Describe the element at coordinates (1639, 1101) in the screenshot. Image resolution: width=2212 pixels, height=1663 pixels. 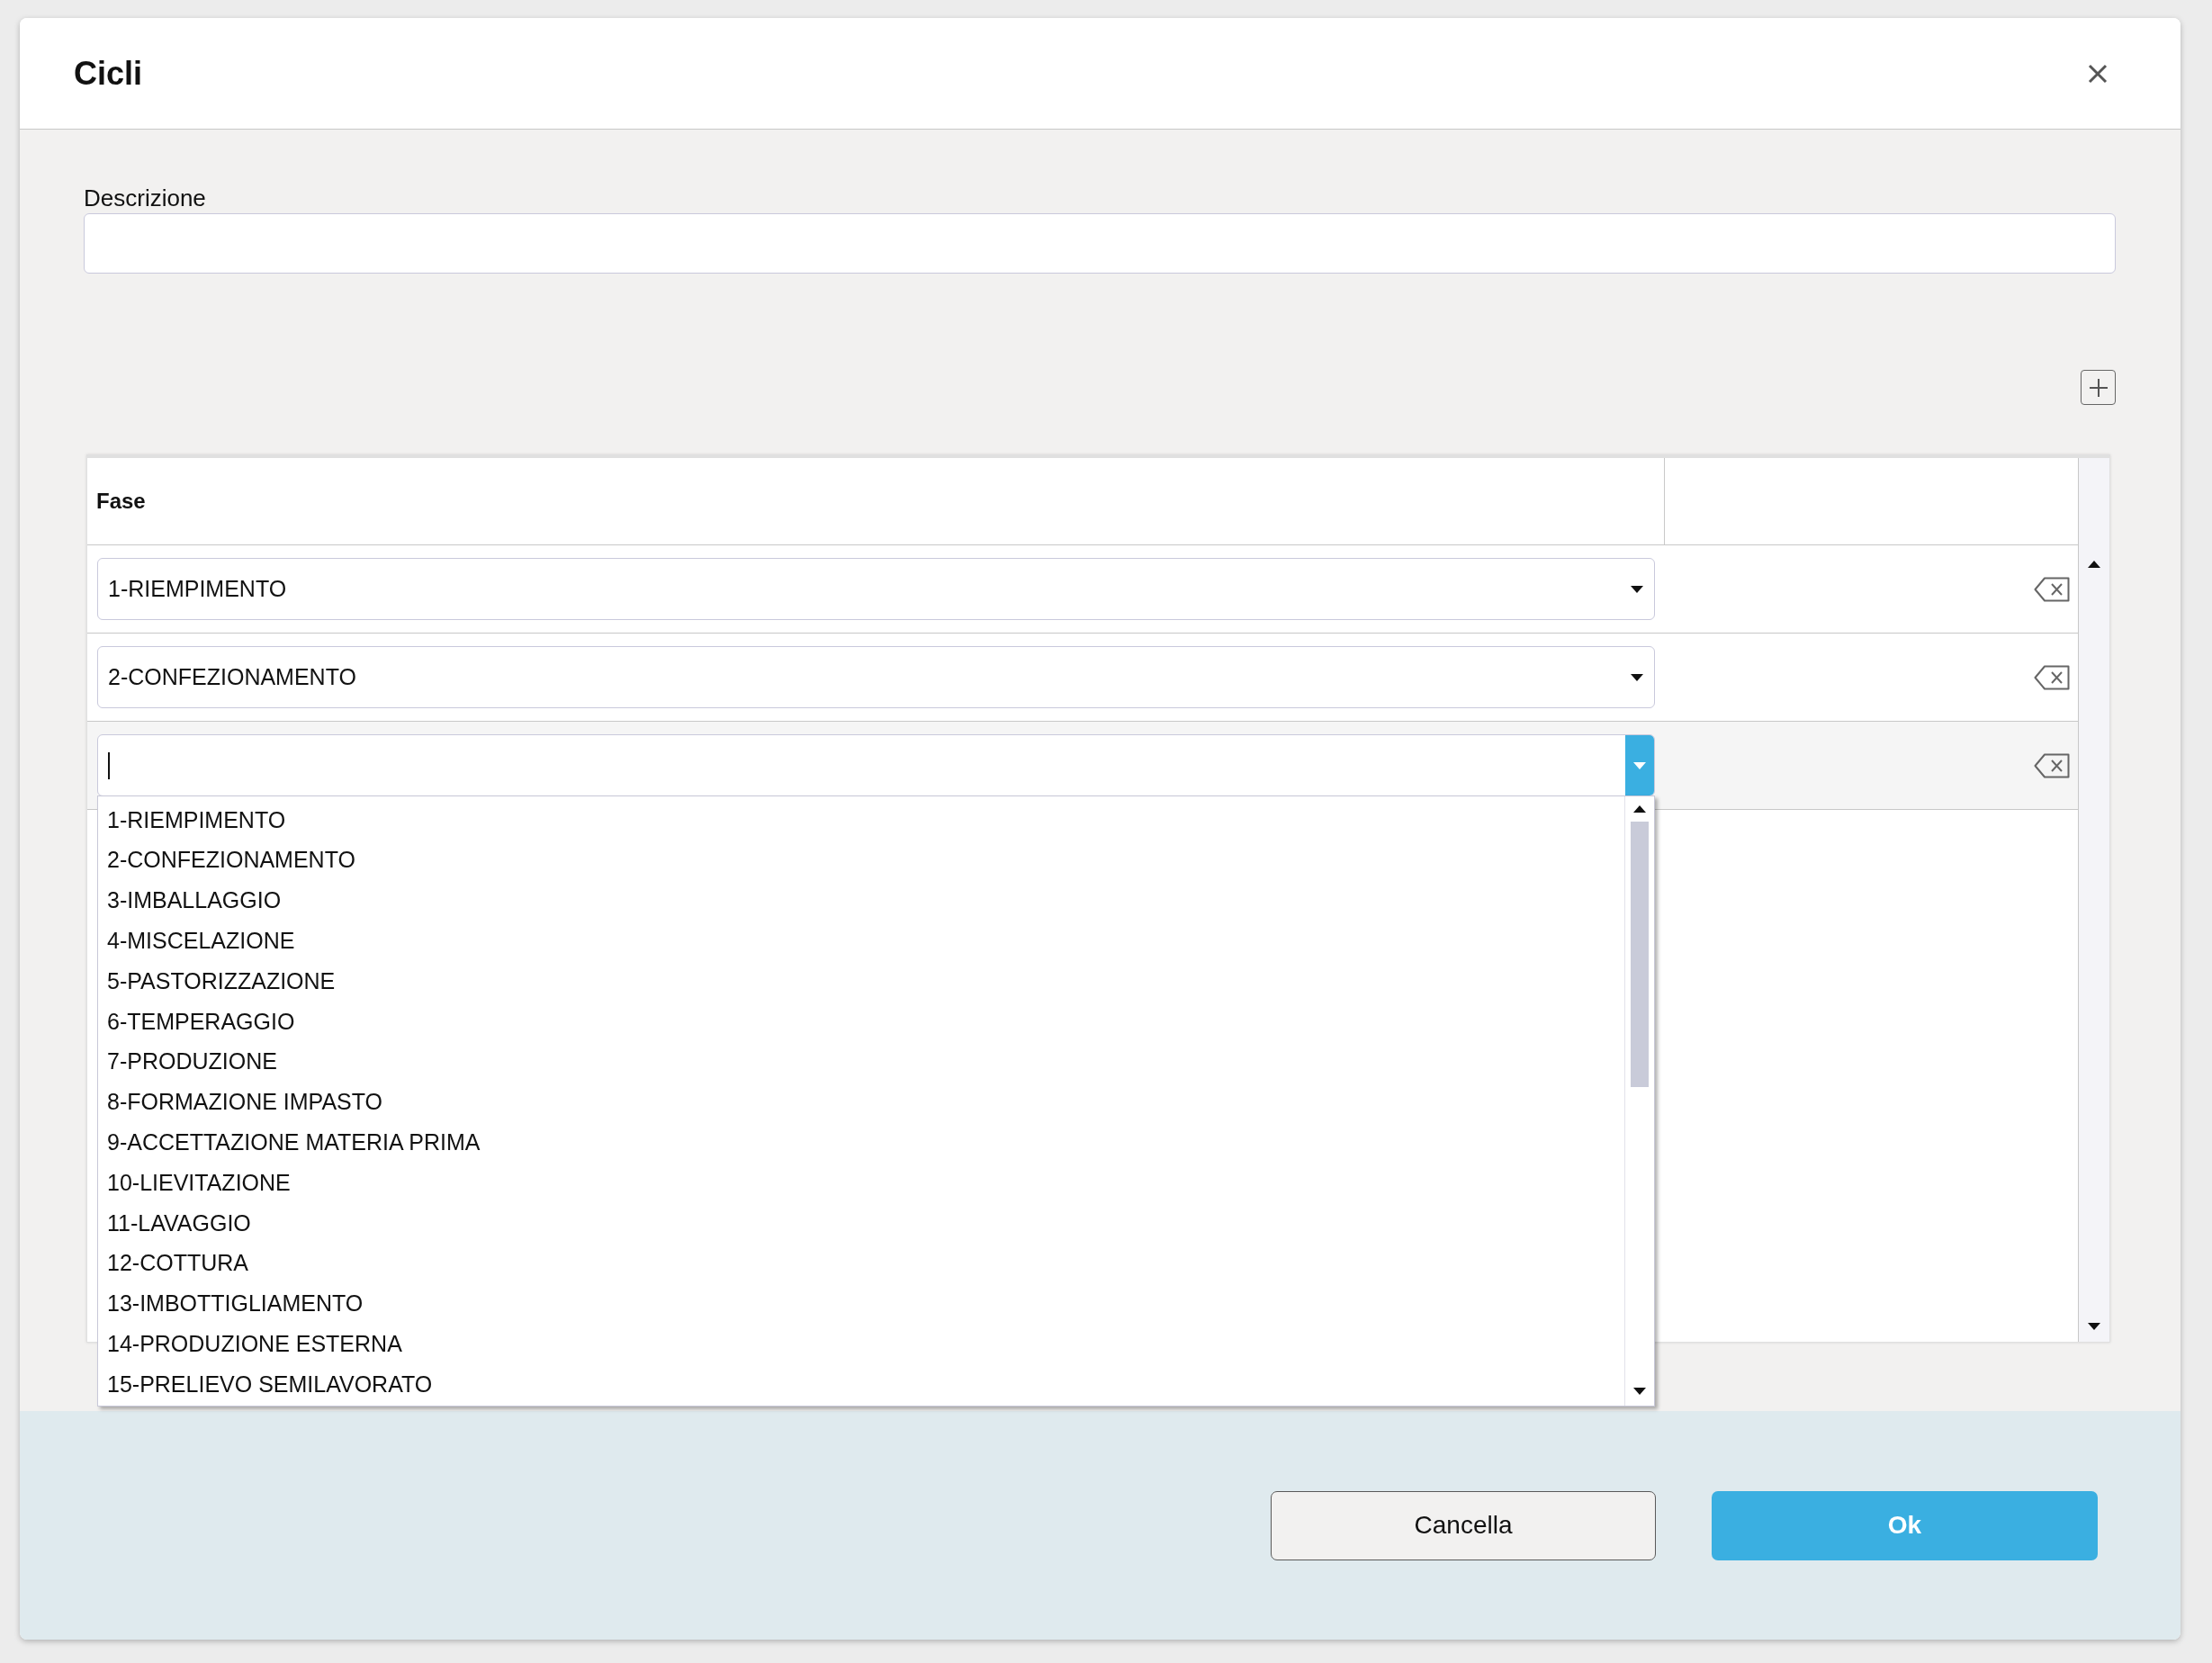
I see `dropdown-scrollbar` at that location.